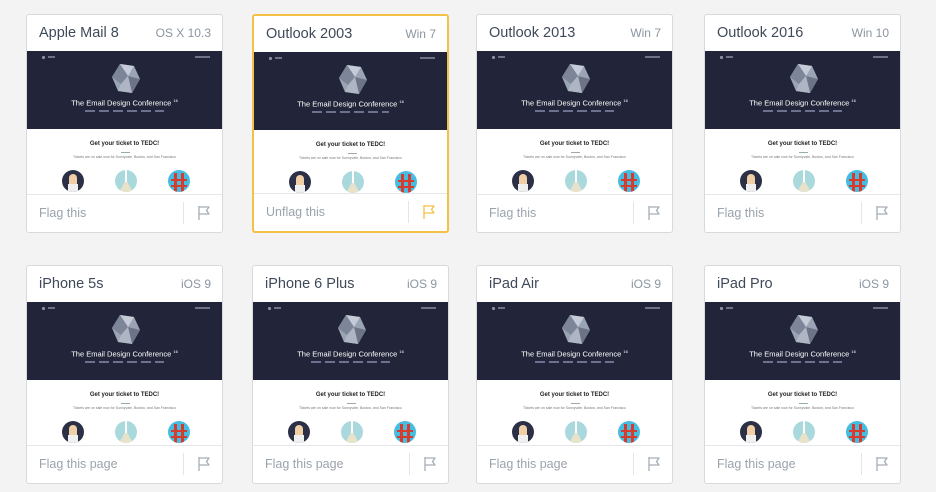 The height and width of the screenshot is (492, 936). Describe the element at coordinates (71, 284) in the screenshot. I see `client-name: iPhone 5s` at that location.